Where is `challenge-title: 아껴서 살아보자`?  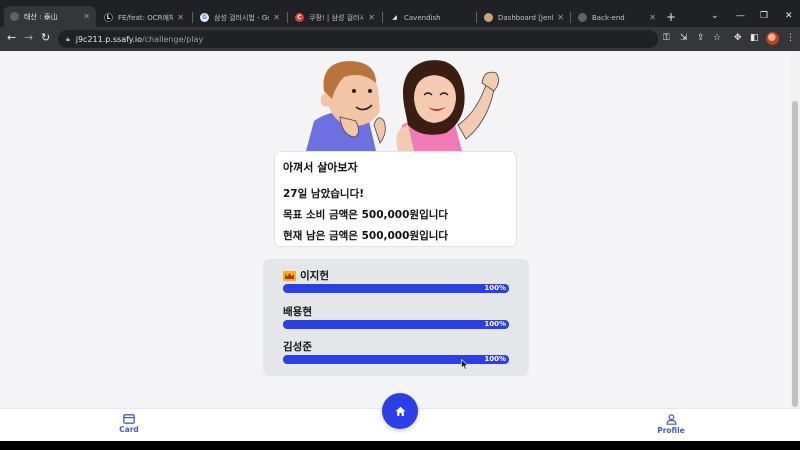 challenge-title: 아껴서 살아보자 is located at coordinates (320, 167).